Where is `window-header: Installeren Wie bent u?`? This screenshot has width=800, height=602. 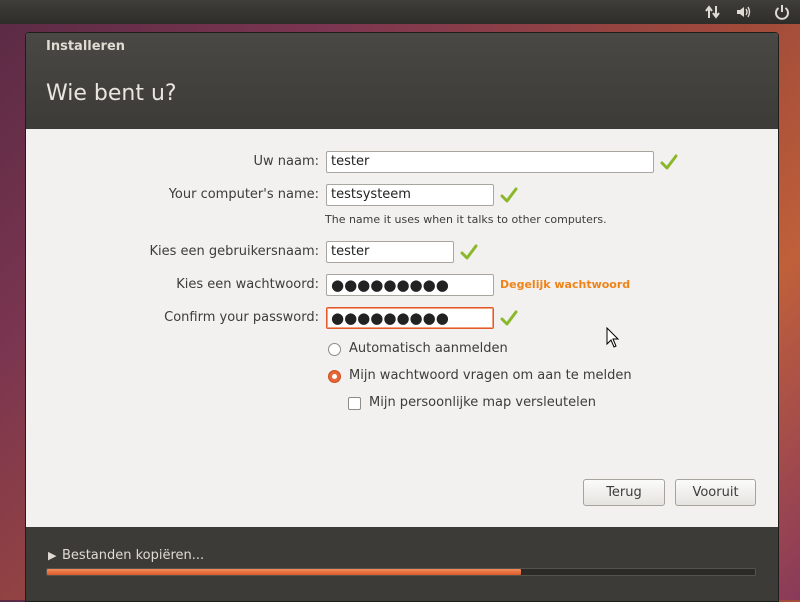 window-header: Installeren Wie bent u? is located at coordinates (402, 81).